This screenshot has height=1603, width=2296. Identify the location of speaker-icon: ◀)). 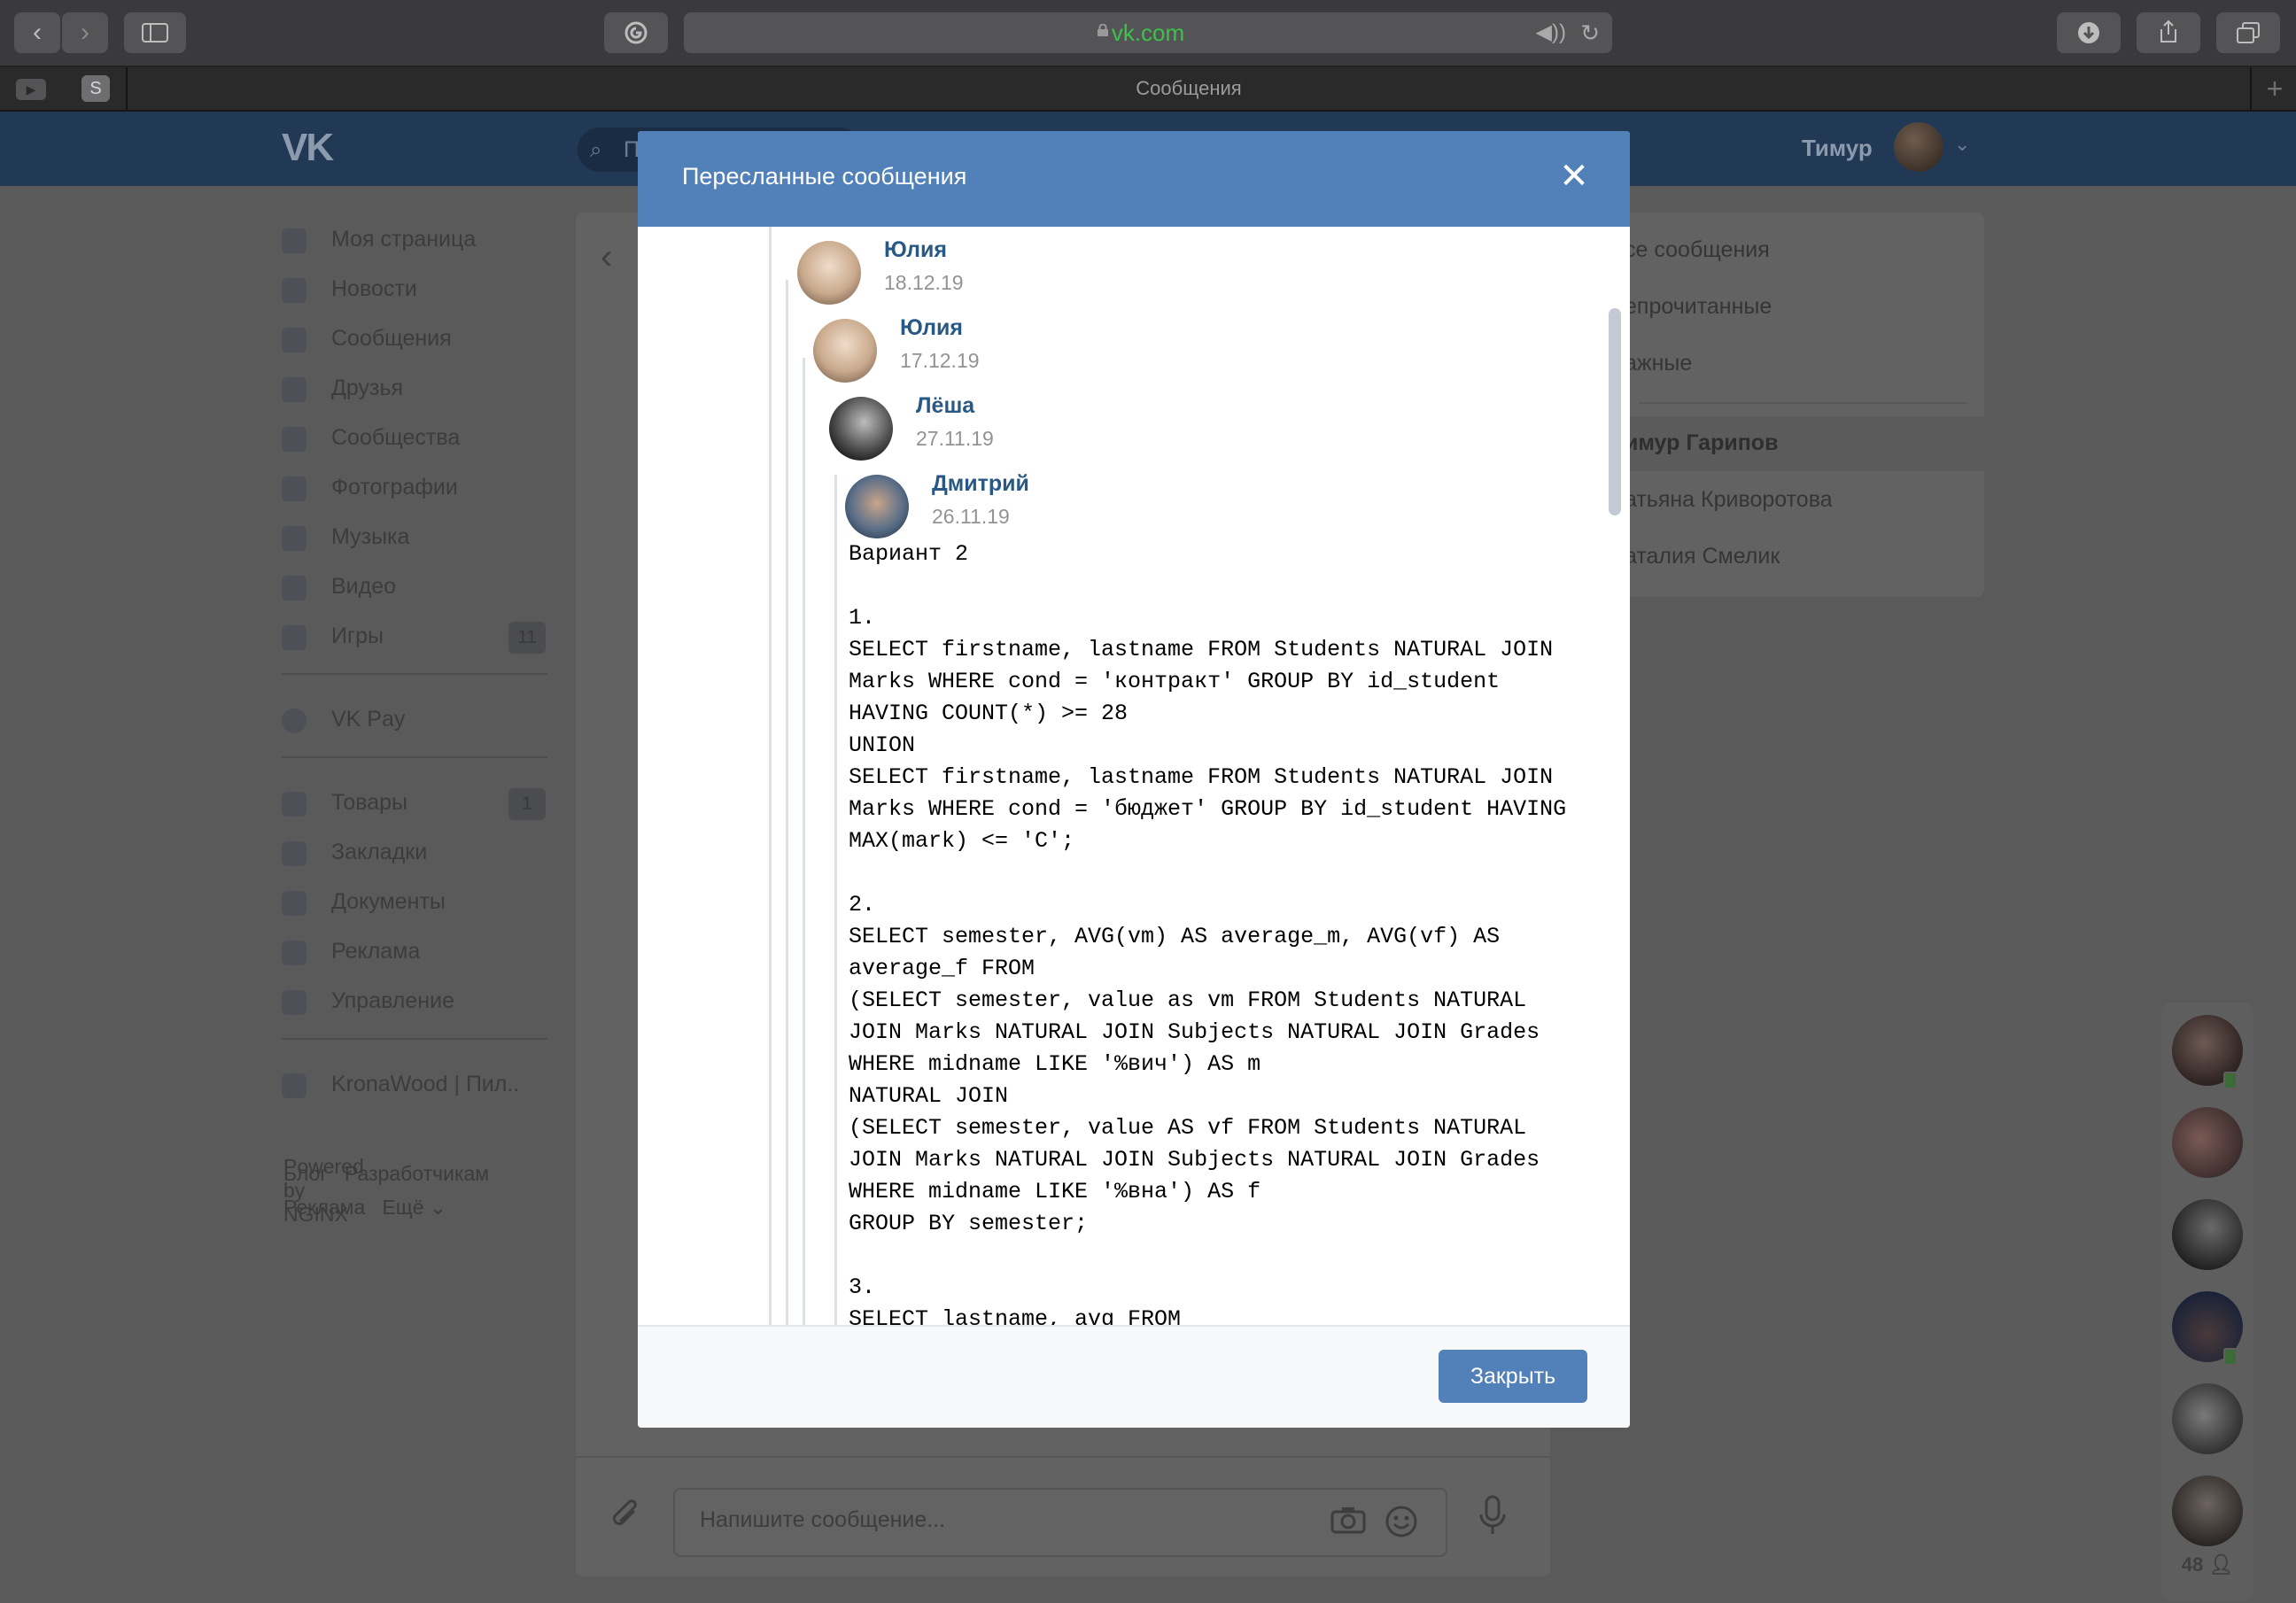
(1551, 32).